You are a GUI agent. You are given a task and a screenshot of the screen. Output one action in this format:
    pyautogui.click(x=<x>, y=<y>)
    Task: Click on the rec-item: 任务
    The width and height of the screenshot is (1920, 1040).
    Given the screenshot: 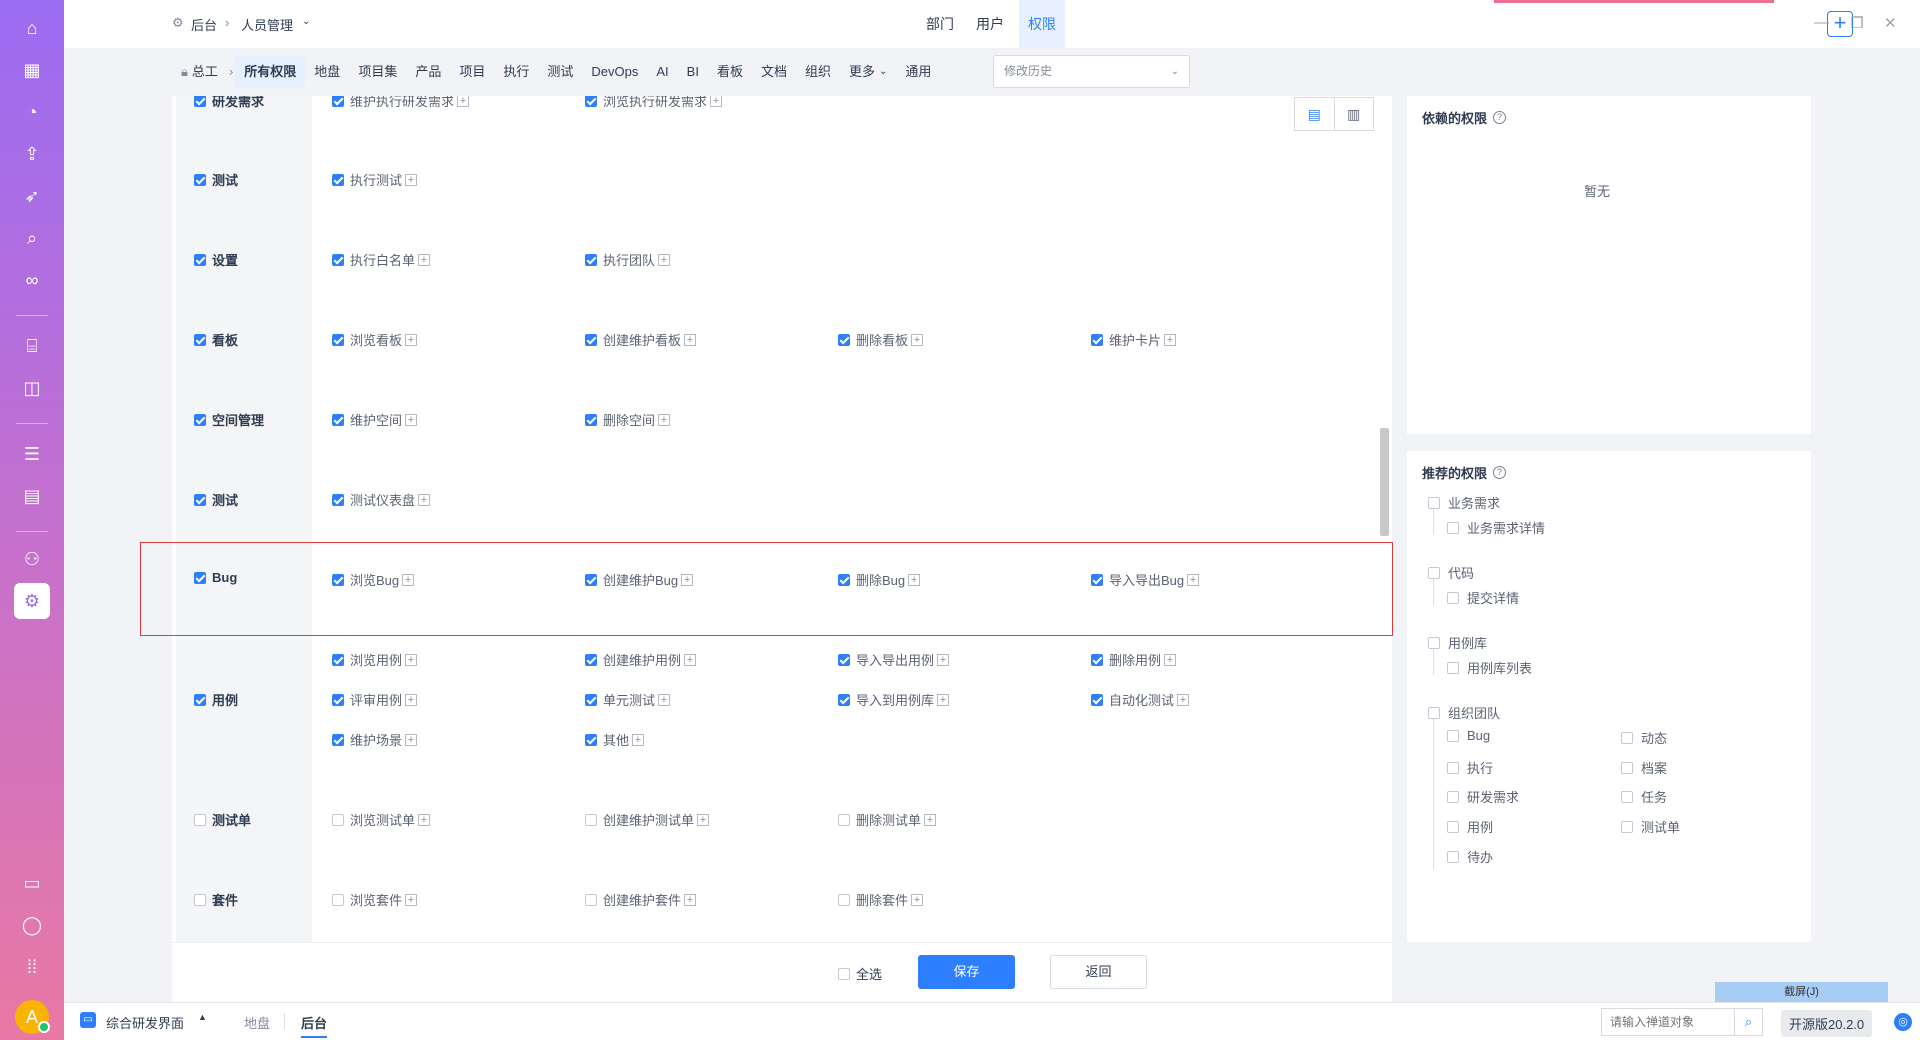 What is the action you would take?
    pyautogui.click(x=1644, y=796)
    